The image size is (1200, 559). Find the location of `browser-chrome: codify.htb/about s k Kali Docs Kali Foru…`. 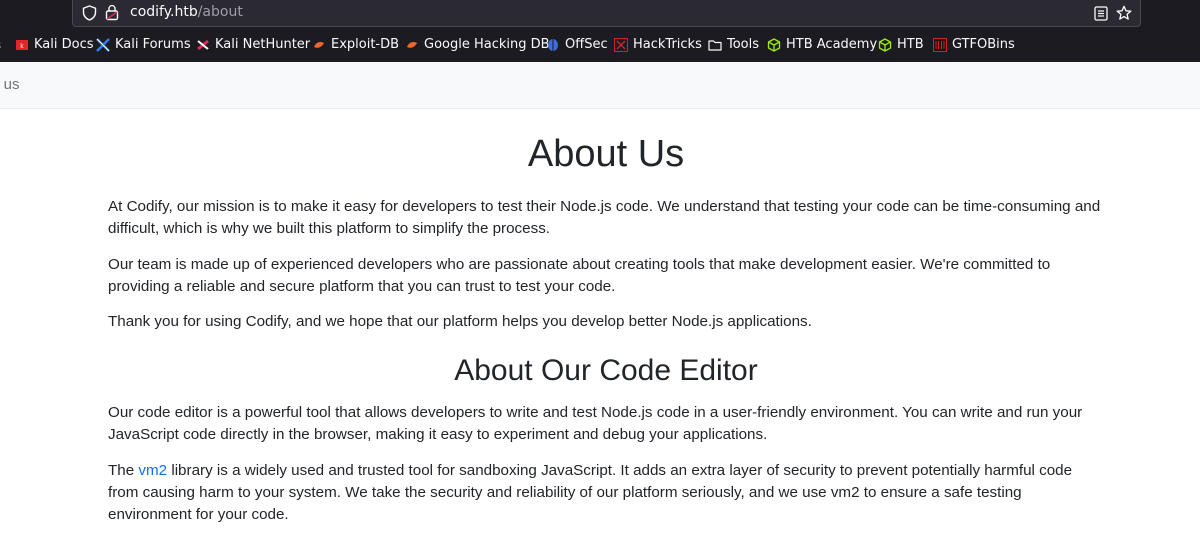

browser-chrome: codify.htb/about s k Kali Docs Kali Foru… is located at coordinates (600, 31).